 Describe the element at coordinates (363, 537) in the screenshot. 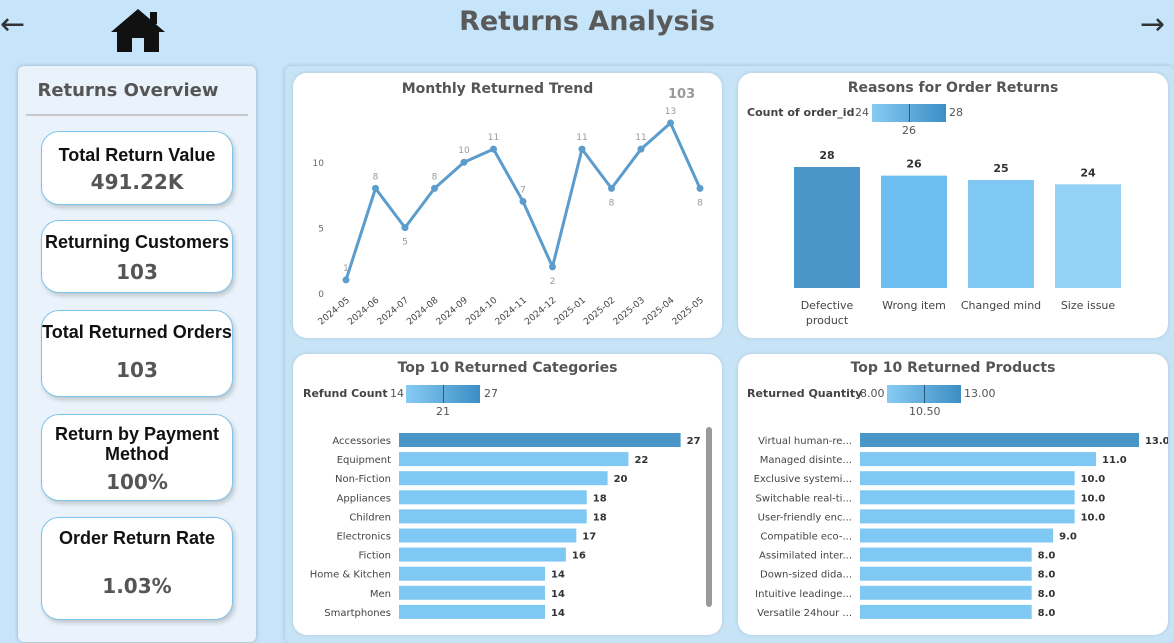

I see `category-label: Electronics` at that location.